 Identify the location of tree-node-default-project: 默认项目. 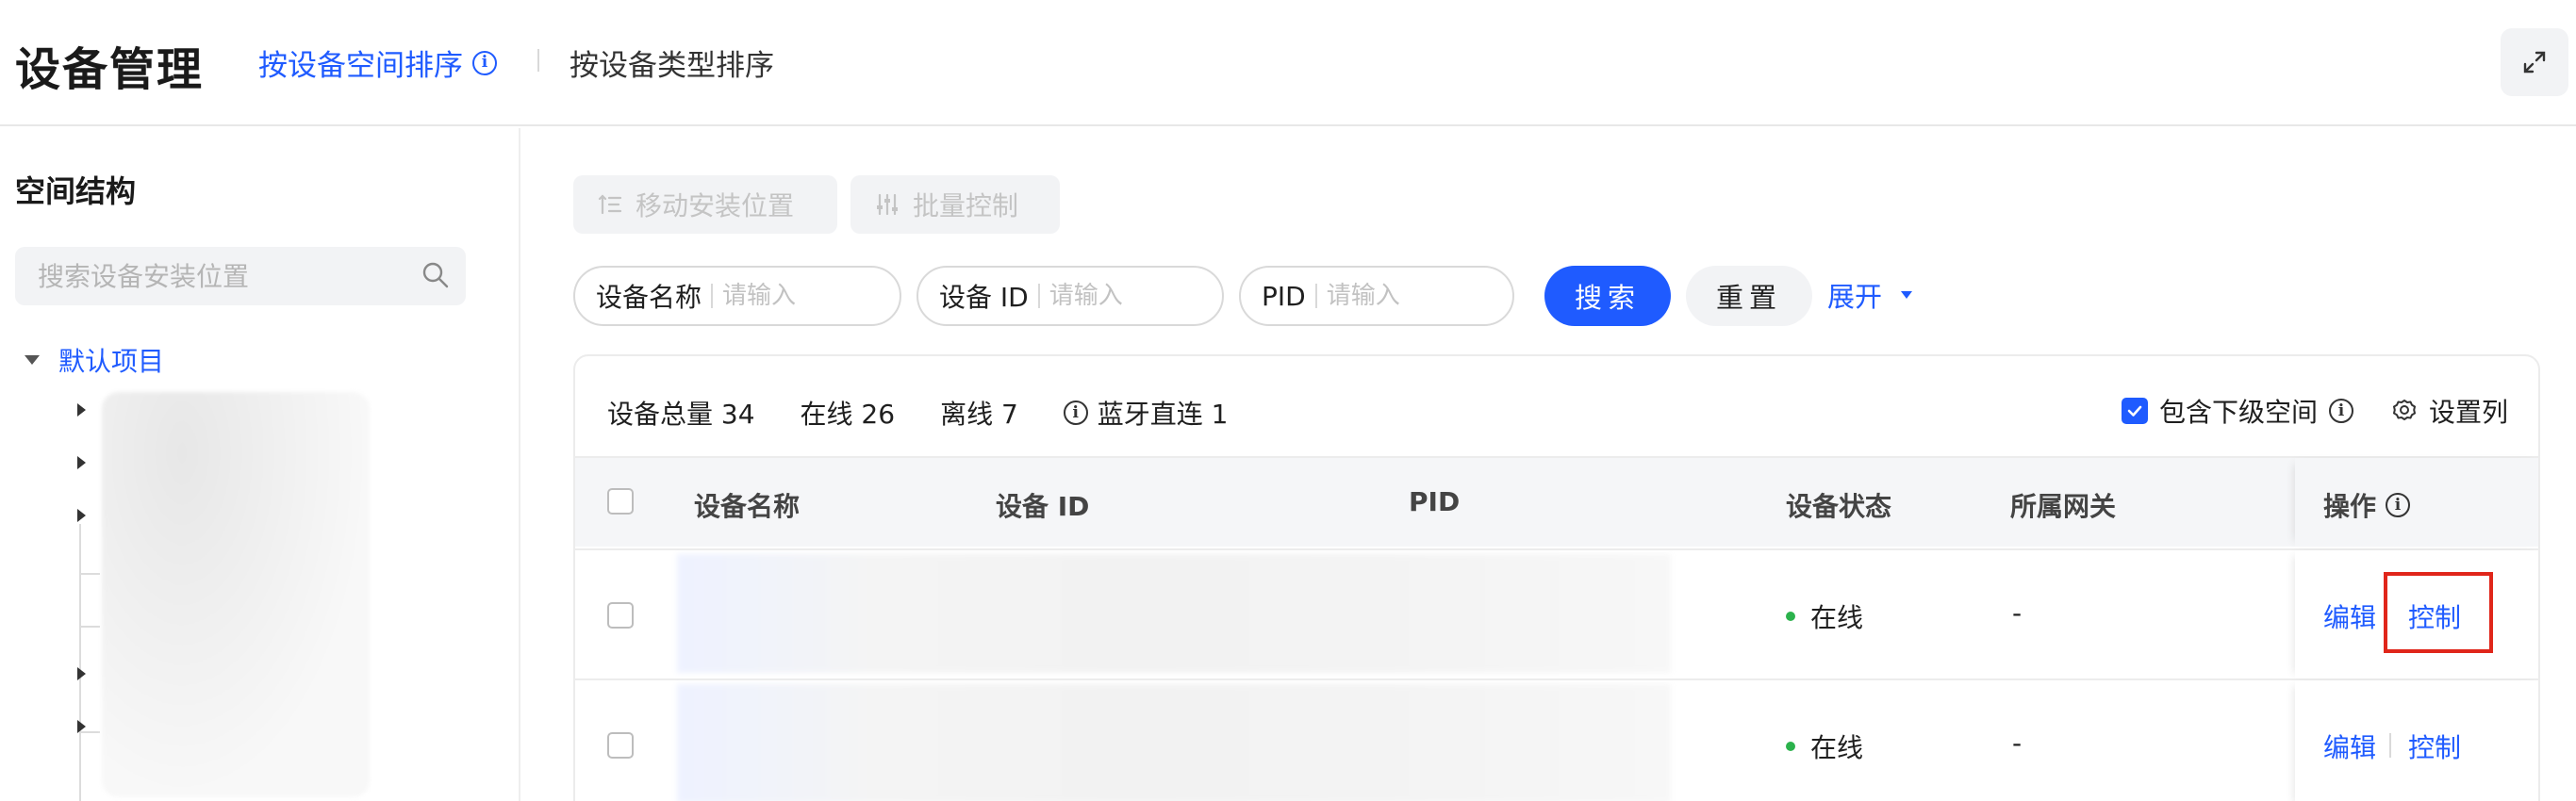
(94, 360).